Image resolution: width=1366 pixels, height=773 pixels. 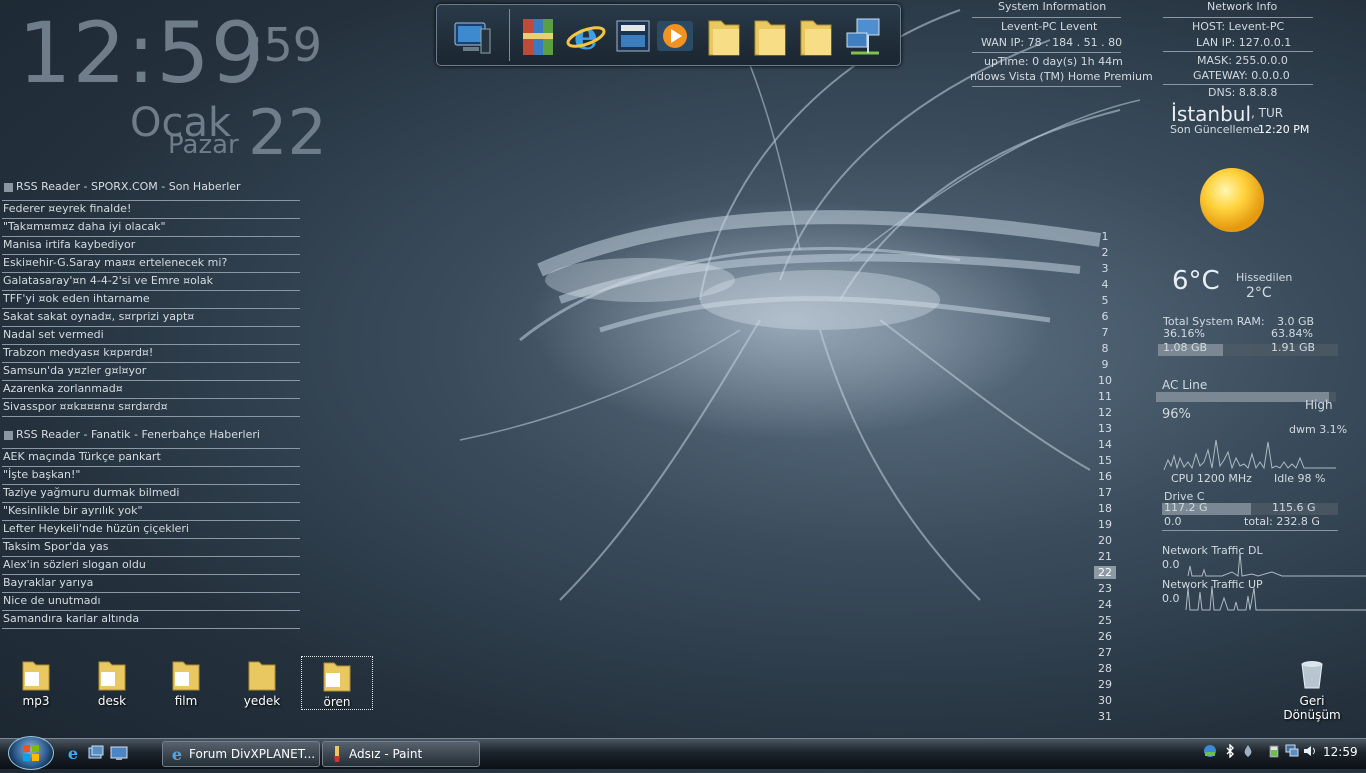 What do you see at coordinates (112, 701) in the screenshot?
I see `desktop-icon-label: desk` at bounding box center [112, 701].